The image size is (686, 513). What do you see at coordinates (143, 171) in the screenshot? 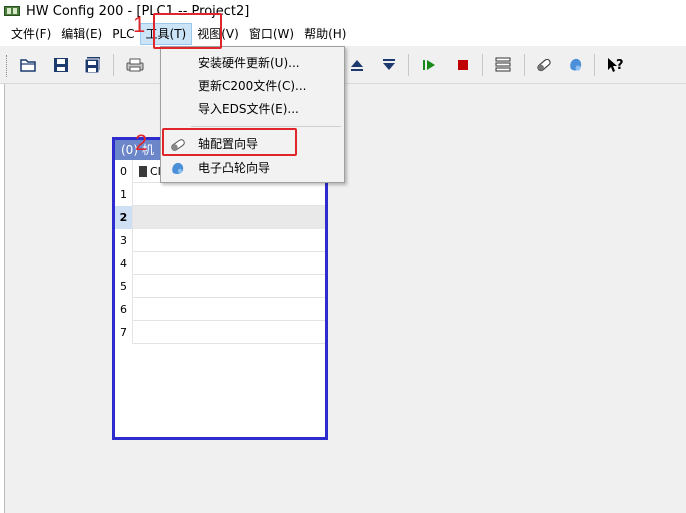
I see `cpu-module-icon` at bounding box center [143, 171].